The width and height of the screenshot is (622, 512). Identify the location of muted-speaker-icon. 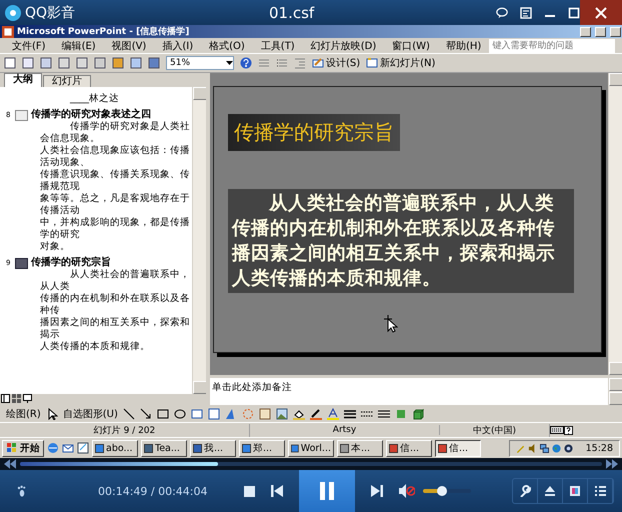
(407, 491).